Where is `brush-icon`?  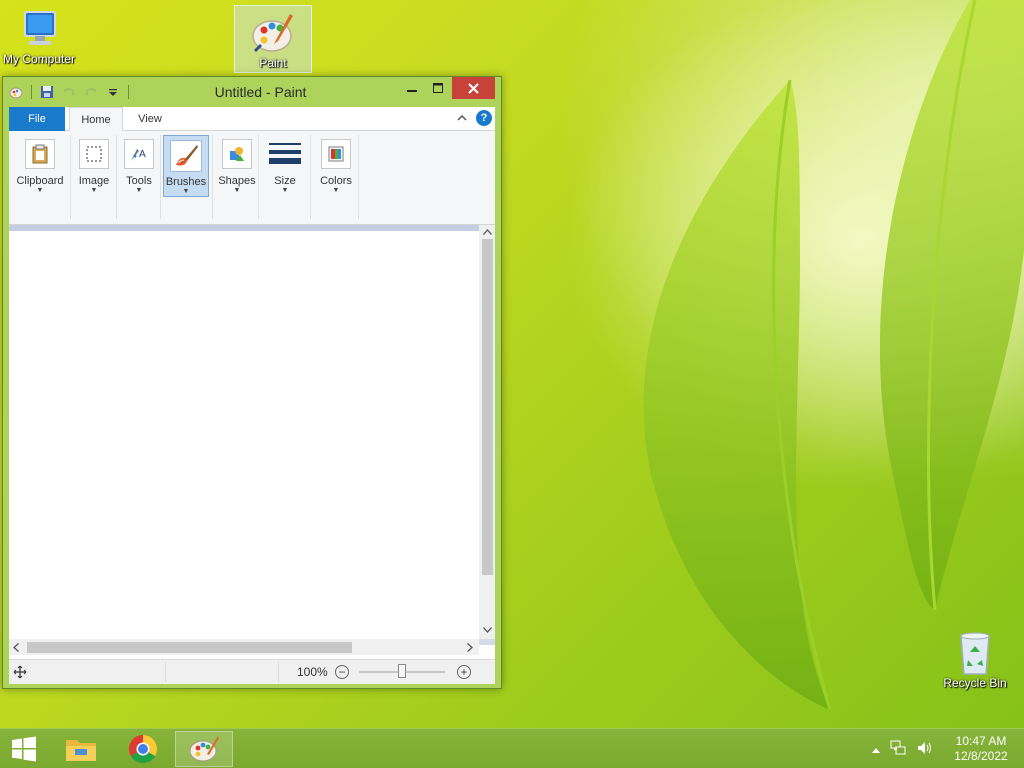
brush-icon is located at coordinates (186, 156).